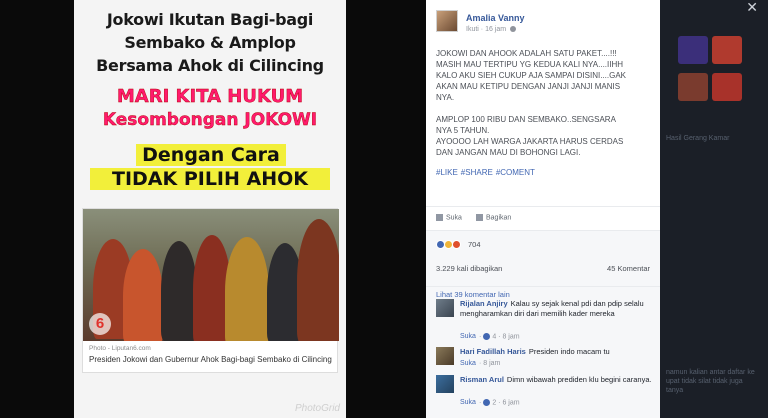  What do you see at coordinates (210, 179) in the screenshot?
I see `poster-yellow-line: TIDAK PILIH AHOK` at bounding box center [210, 179].